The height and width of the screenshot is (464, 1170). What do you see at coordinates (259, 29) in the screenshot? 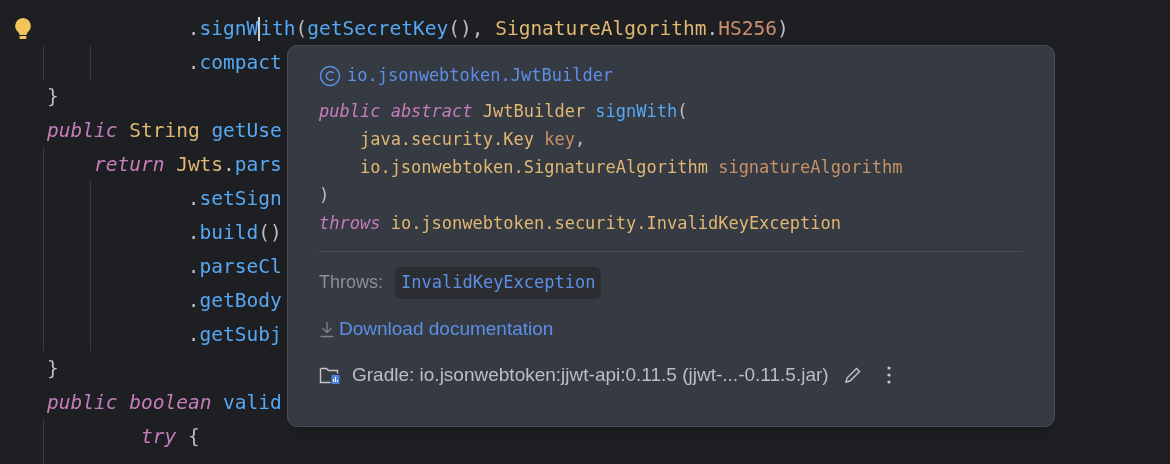
I see `text-caret` at bounding box center [259, 29].